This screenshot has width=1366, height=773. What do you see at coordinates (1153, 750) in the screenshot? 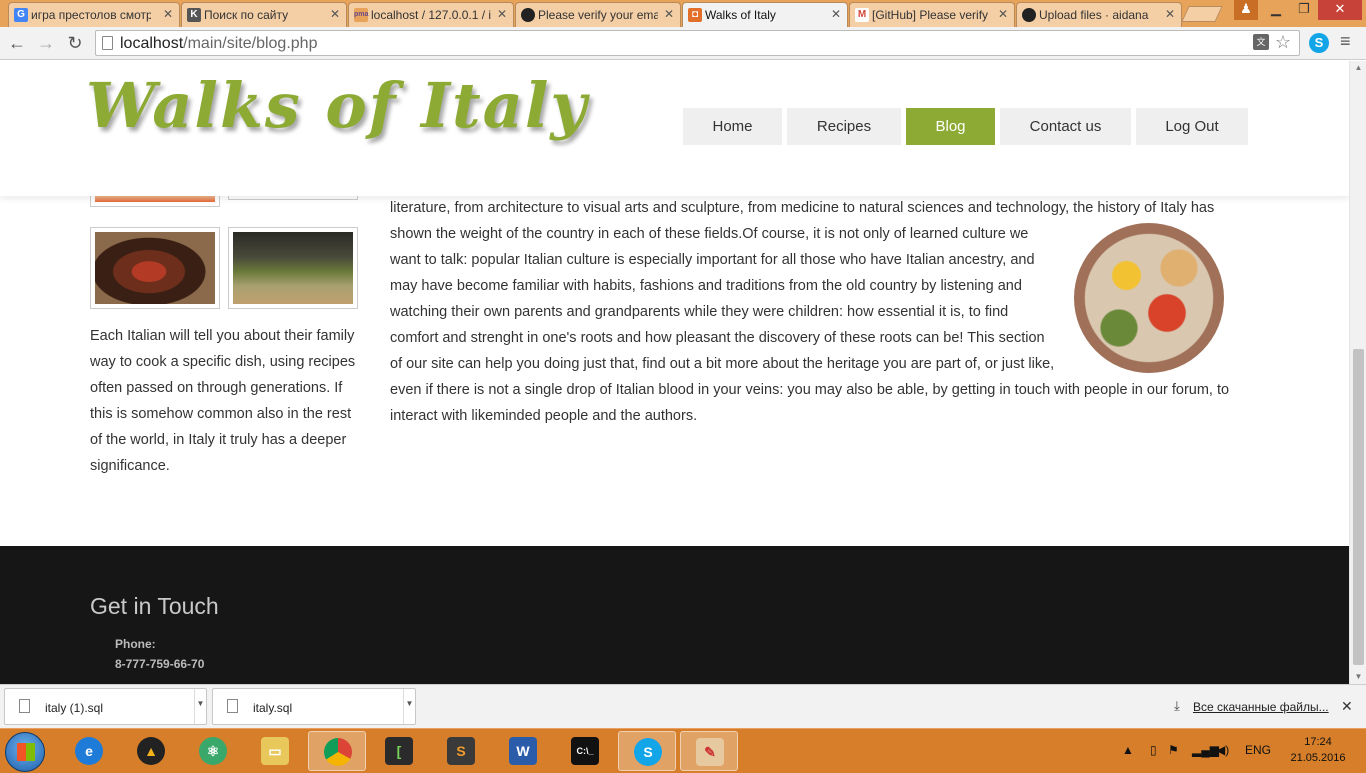
I see `battery-icon: ▯` at bounding box center [1153, 750].